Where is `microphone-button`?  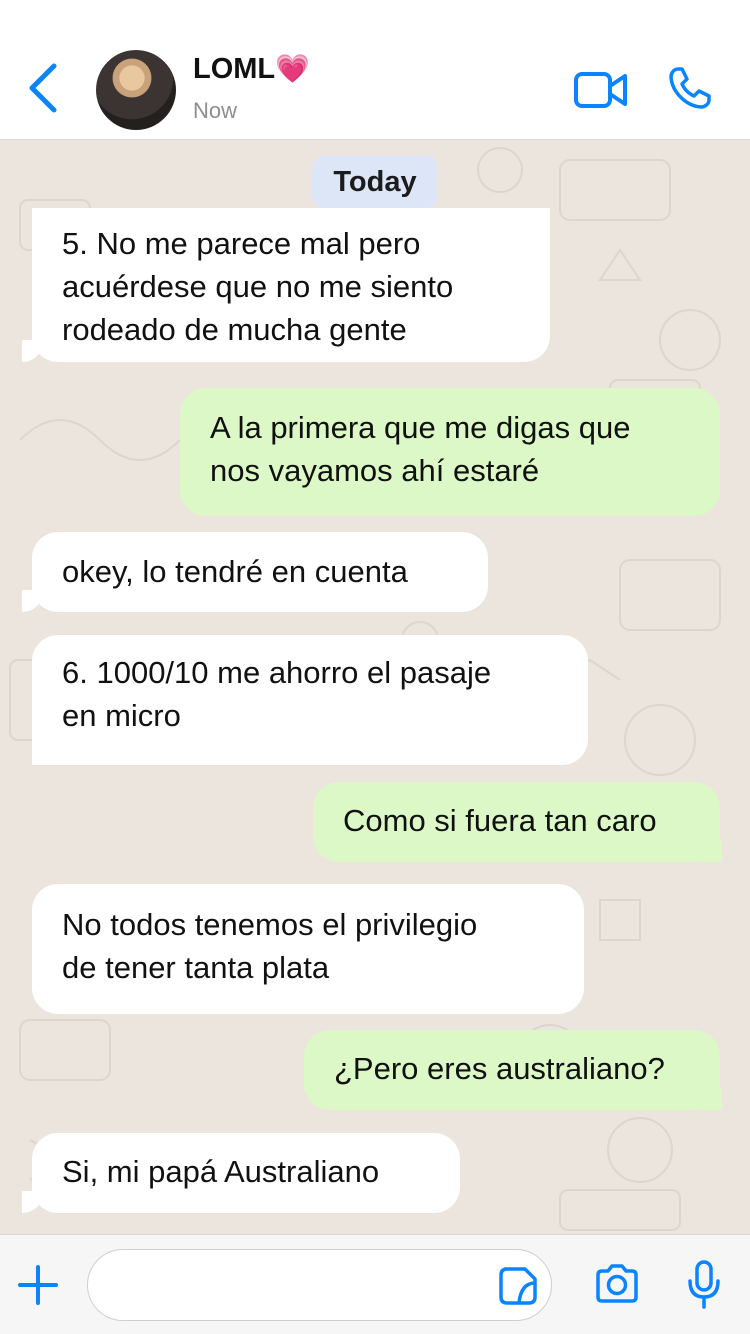
microphone-button is located at coordinates (704, 1287).